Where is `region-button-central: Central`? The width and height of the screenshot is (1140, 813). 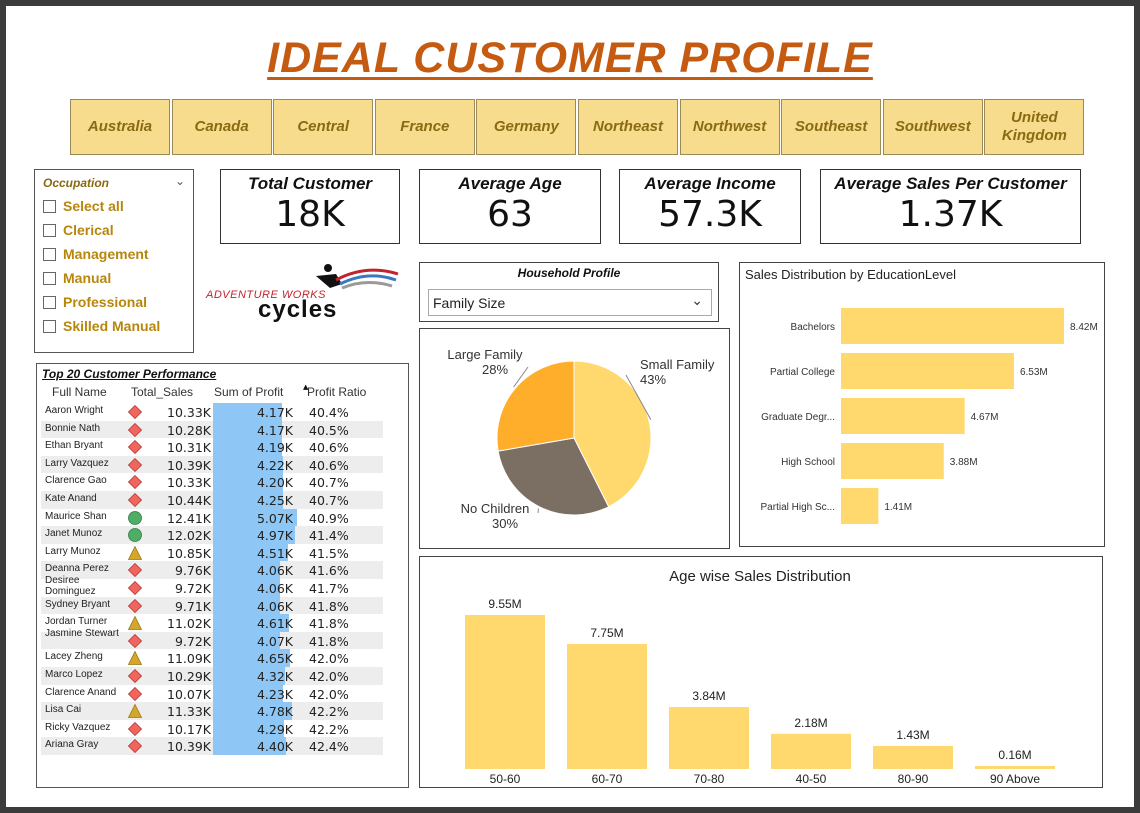
region-button-central: Central is located at coordinates (323, 127).